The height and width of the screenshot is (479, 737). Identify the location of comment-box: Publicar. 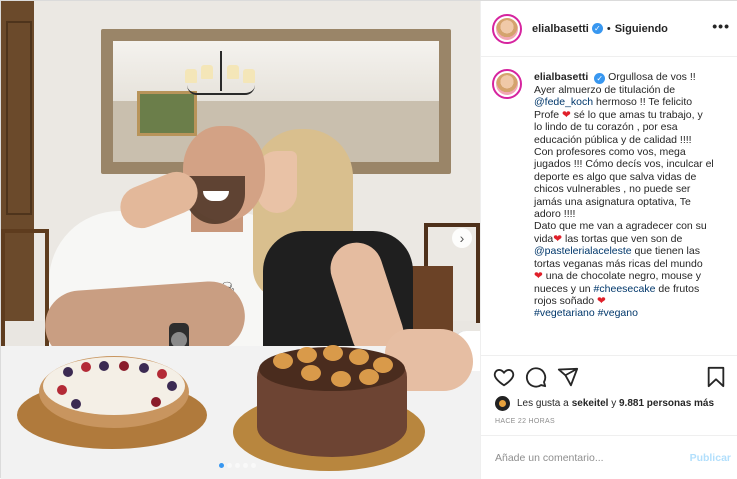
(609, 457).